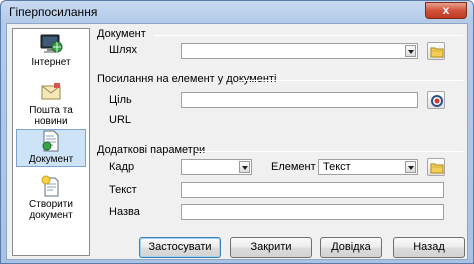  I want to click on sidebar-item-label: Пошта та новини, so click(51, 116).